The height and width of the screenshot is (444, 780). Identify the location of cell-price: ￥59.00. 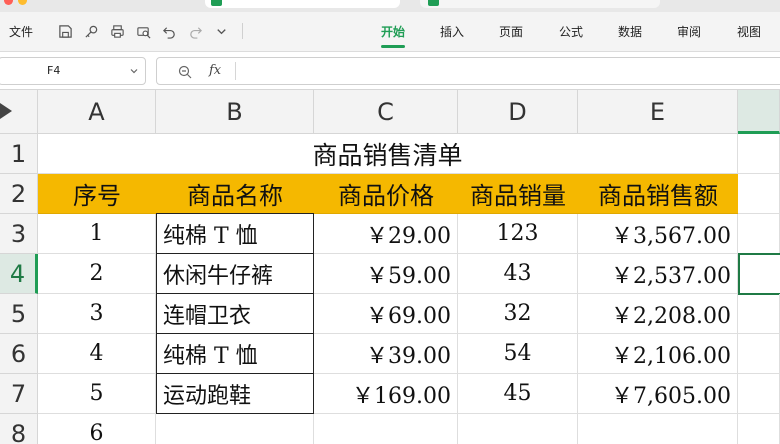
(386, 274).